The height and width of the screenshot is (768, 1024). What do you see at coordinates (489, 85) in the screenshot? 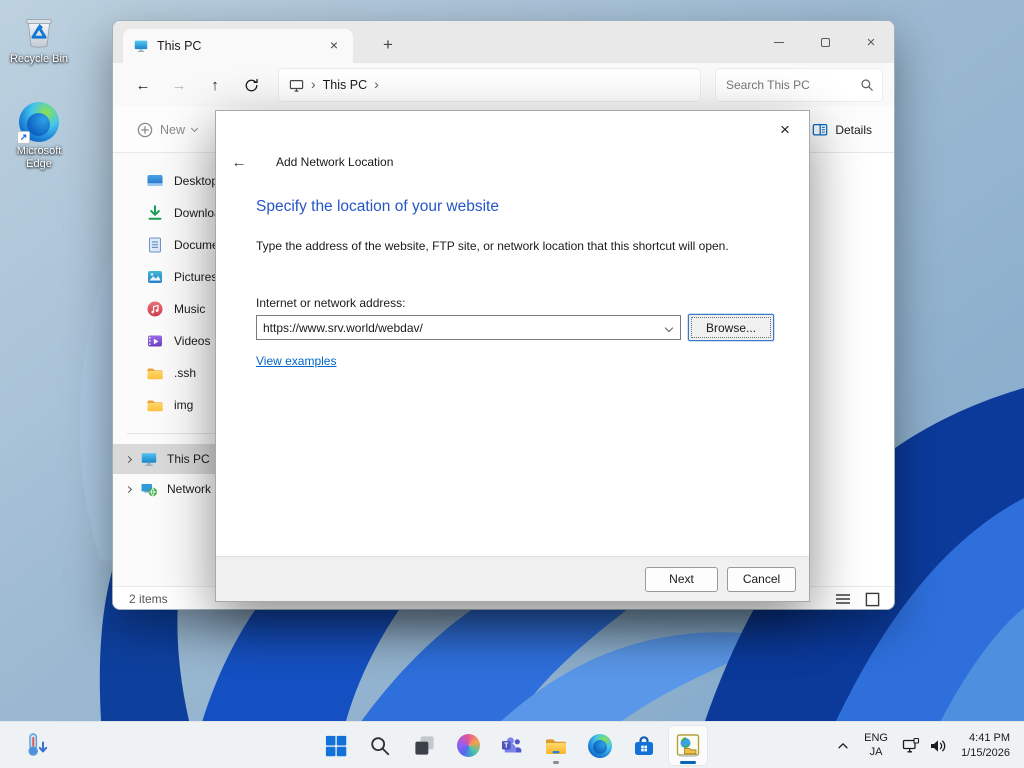
I see `address-bar: › This PC ›` at bounding box center [489, 85].